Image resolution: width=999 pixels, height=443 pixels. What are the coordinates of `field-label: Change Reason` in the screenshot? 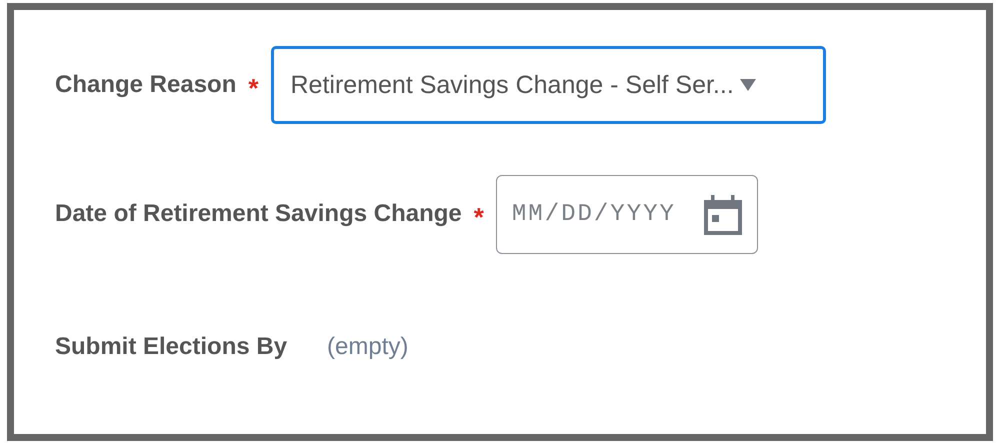 It's located at (145, 85).